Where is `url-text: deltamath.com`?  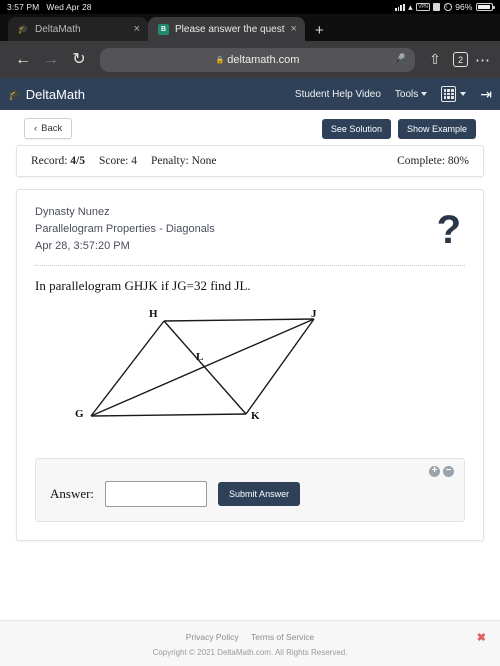 url-text: deltamath.com is located at coordinates (263, 59).